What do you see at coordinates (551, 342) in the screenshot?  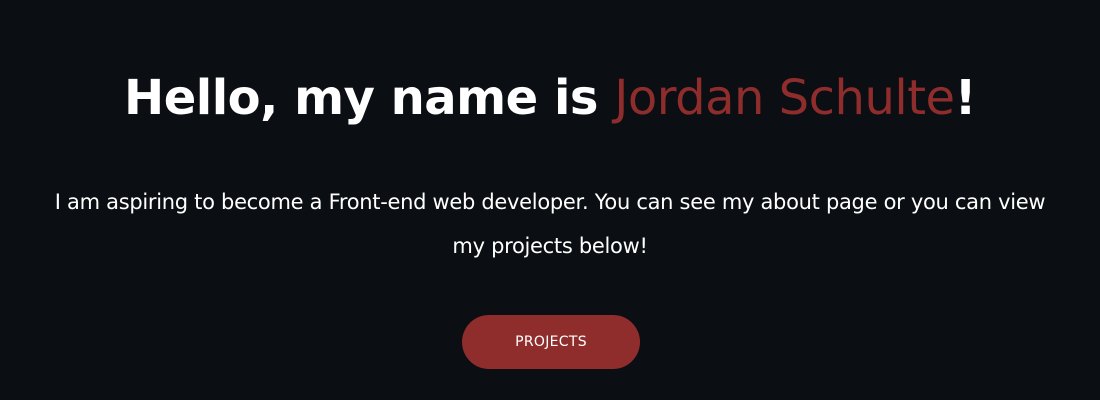 I see `projects-button: PROJECTS` at bounding box center [551, 342].